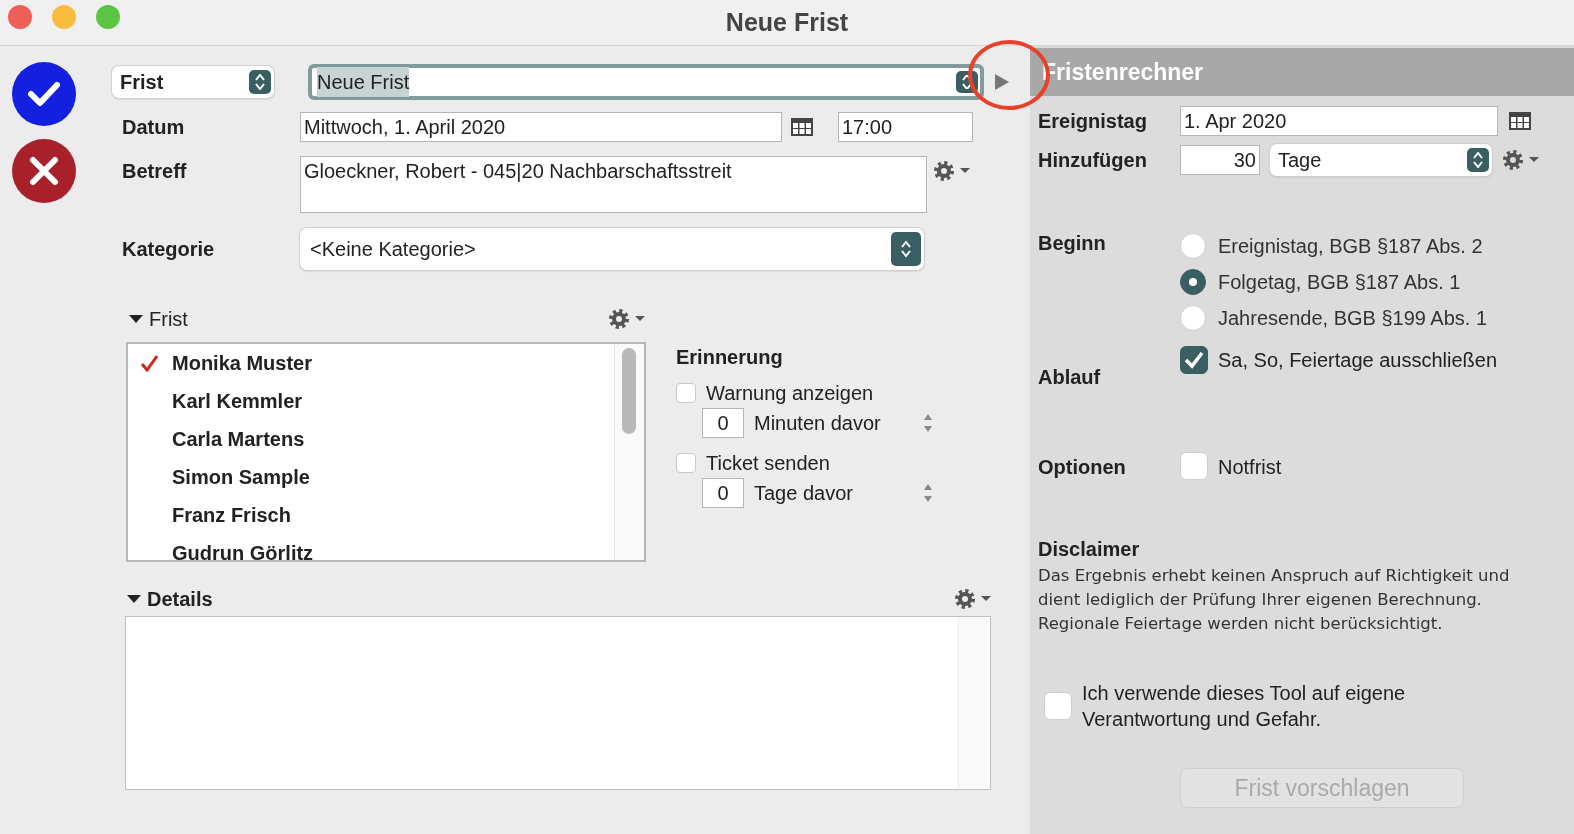 Image resolution: width=1574 pixels, height=834 pixels. Describe the element at coordinates (44, 171) in the screenshot. I see `close-icon` at that location.